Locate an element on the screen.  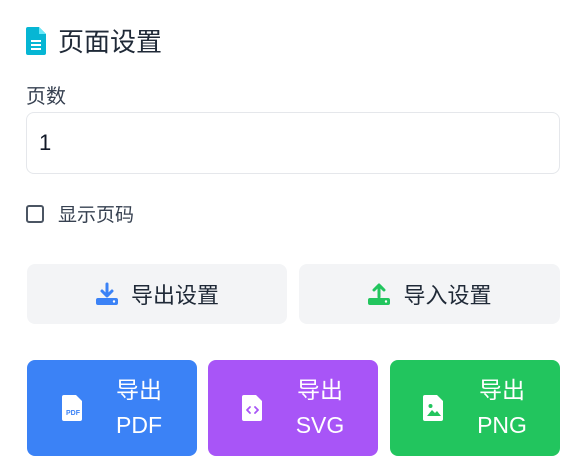
download-icon is located at coordinates (106, 293).